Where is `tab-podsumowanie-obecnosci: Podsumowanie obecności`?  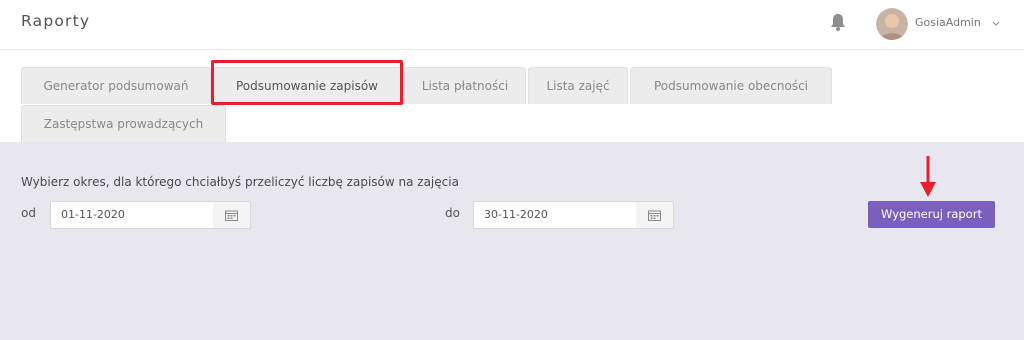 tab-podsumowanie-obecnosci: Podsumowanie obecności is located at coordinates (731, 85).